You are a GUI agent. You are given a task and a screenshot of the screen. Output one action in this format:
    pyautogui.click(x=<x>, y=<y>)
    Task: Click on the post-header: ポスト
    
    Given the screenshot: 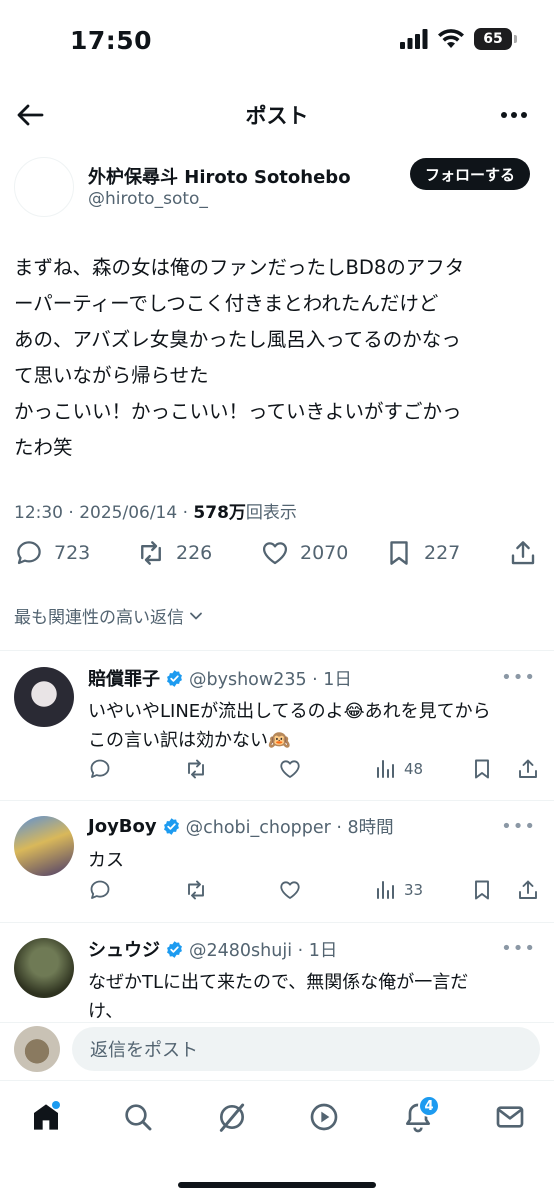 What is the action you would take?
    pyautogui.click(x=277, y=115)
    